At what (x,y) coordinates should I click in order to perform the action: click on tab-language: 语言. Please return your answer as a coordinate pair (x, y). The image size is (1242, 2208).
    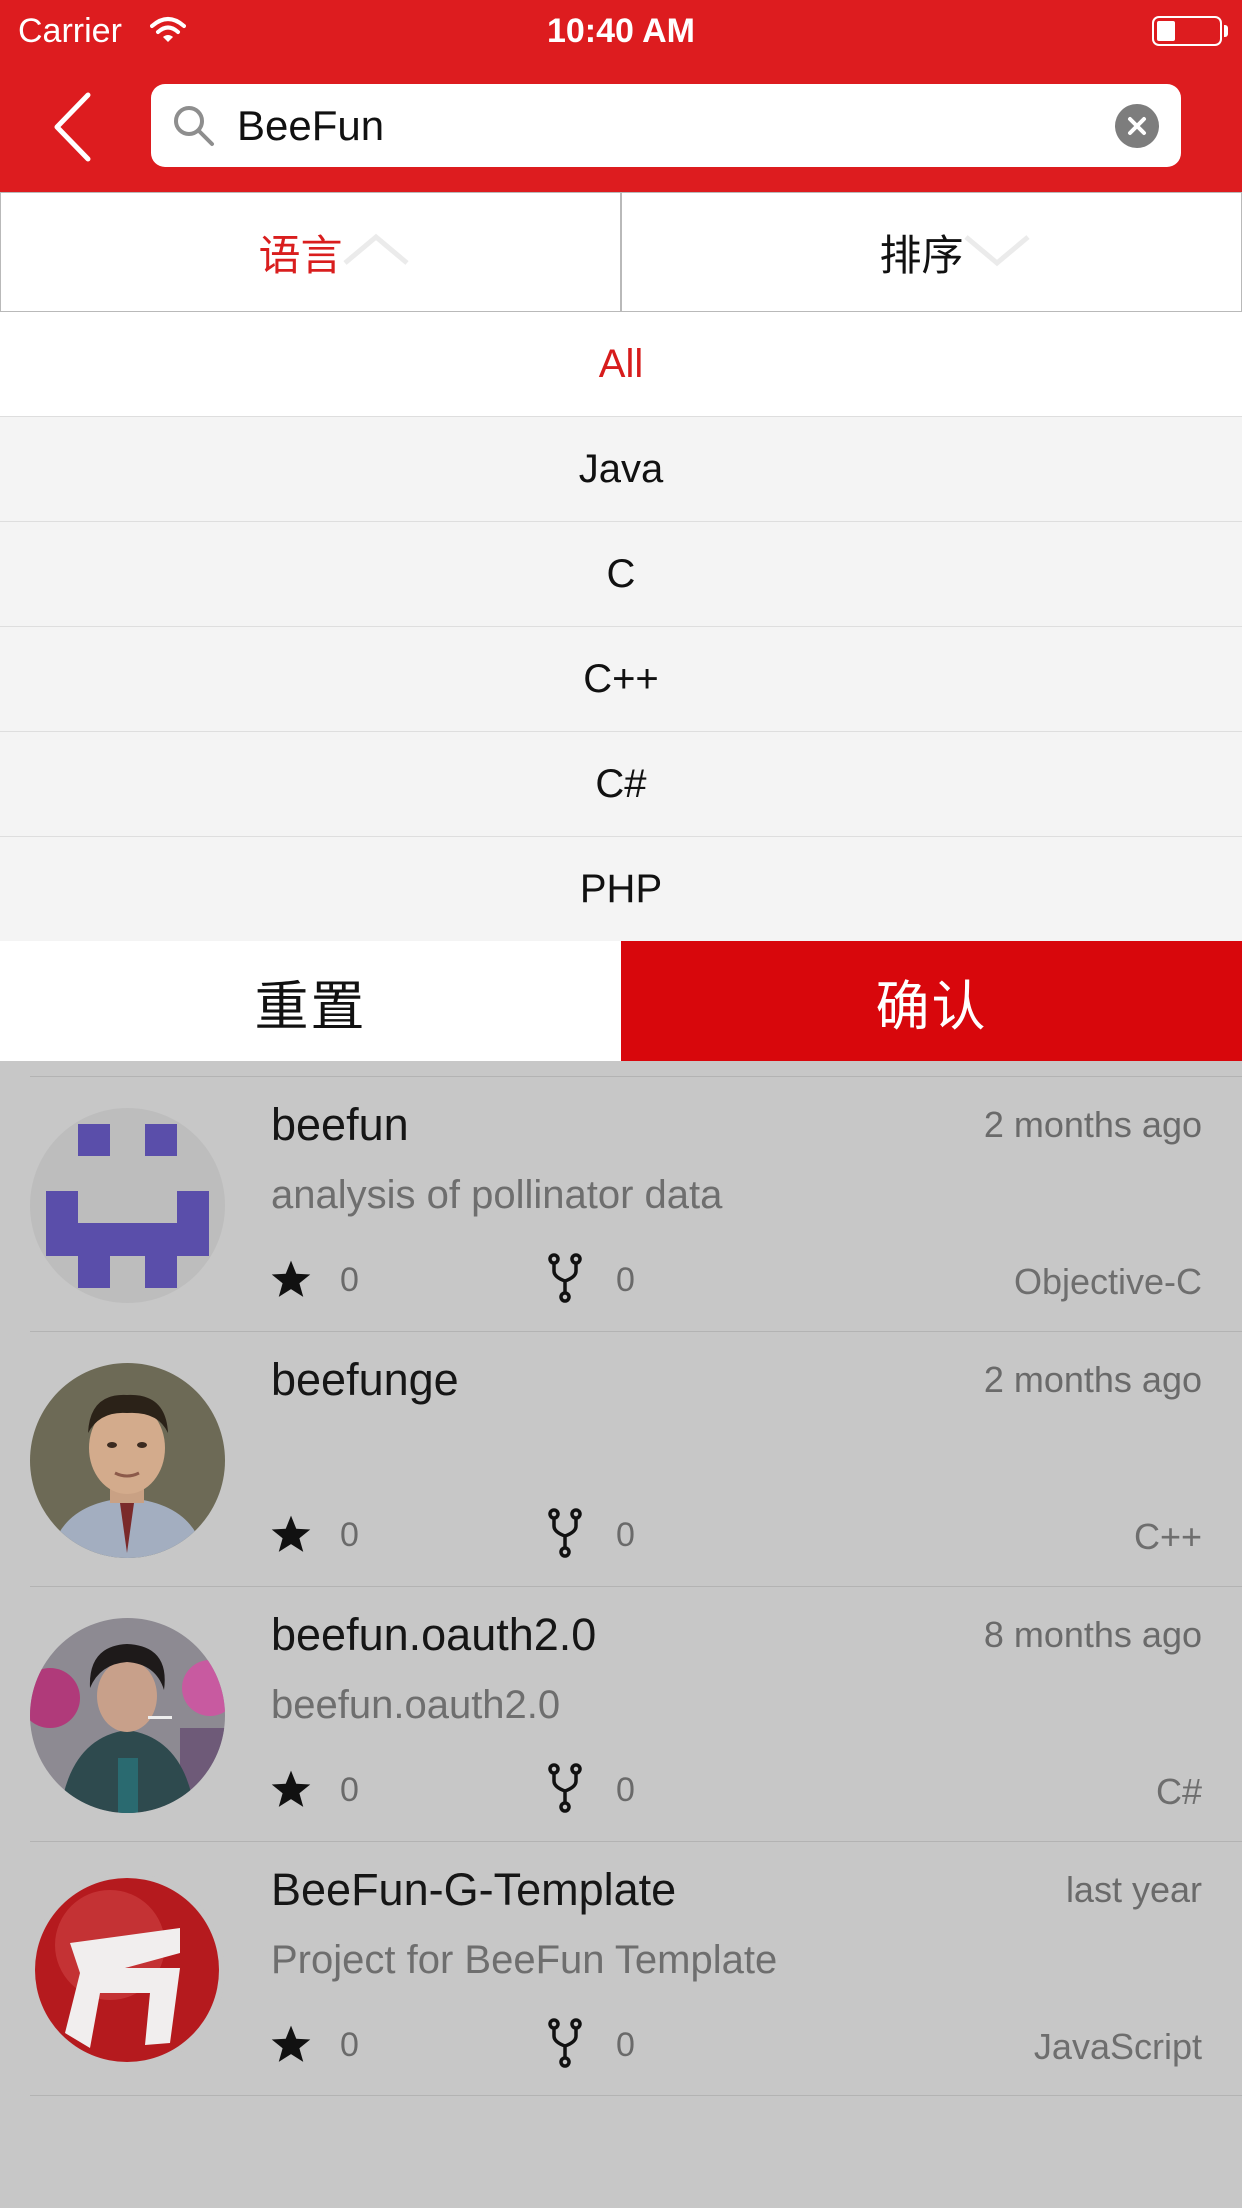
    Looking at the image, I should click on (310, 252).